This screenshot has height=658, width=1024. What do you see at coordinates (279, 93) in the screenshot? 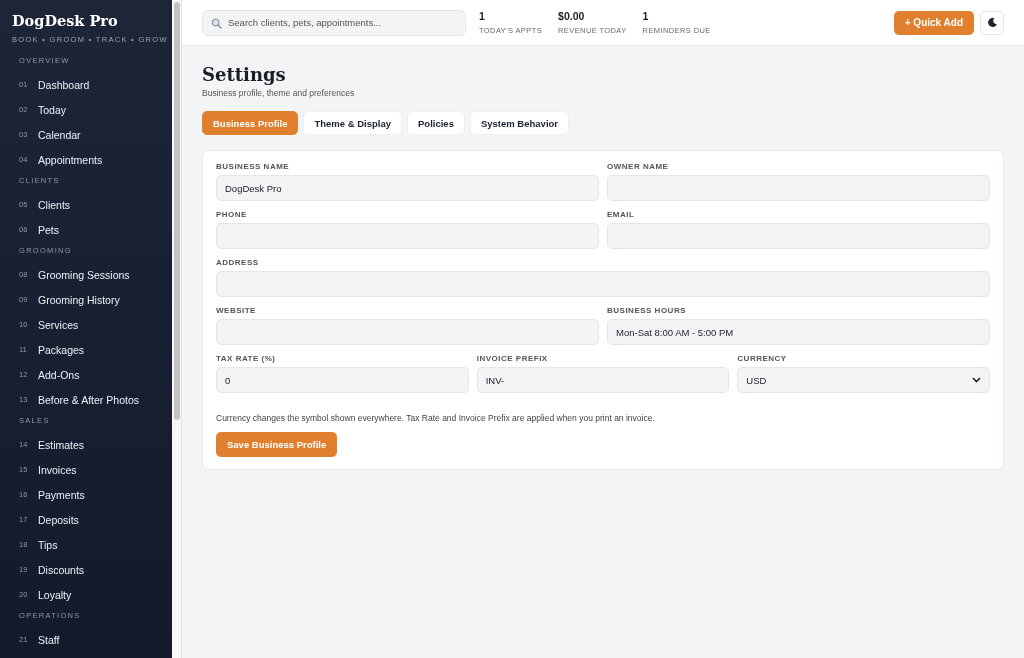
I see `page-subtitle: Business profile, theme and preferences` at bounding box center [279, 93].